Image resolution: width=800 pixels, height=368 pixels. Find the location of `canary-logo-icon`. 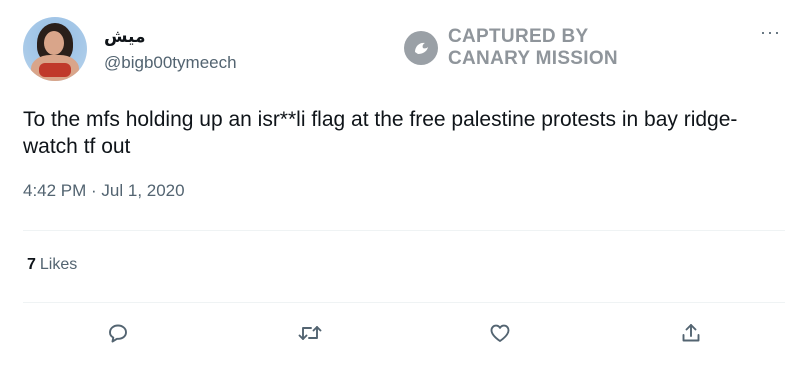

canary-logo-icon is located at coordinates (421, 48).